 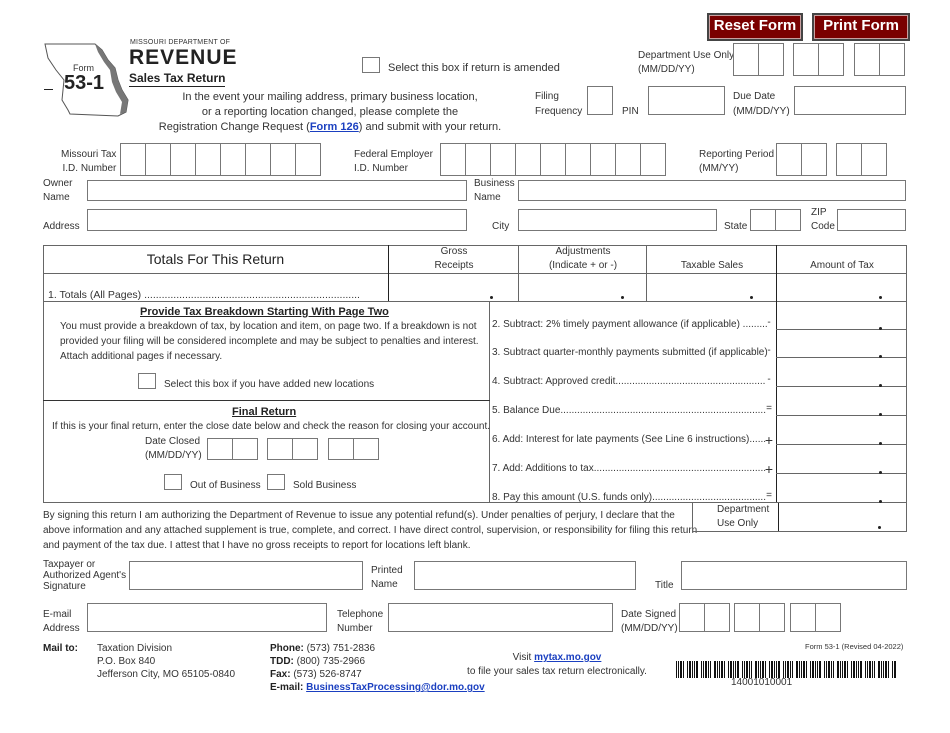 What do you see at coordinates (861, 159) in the screenshot?
I see `reporting-period-yy` at bounding box center [861, 159].